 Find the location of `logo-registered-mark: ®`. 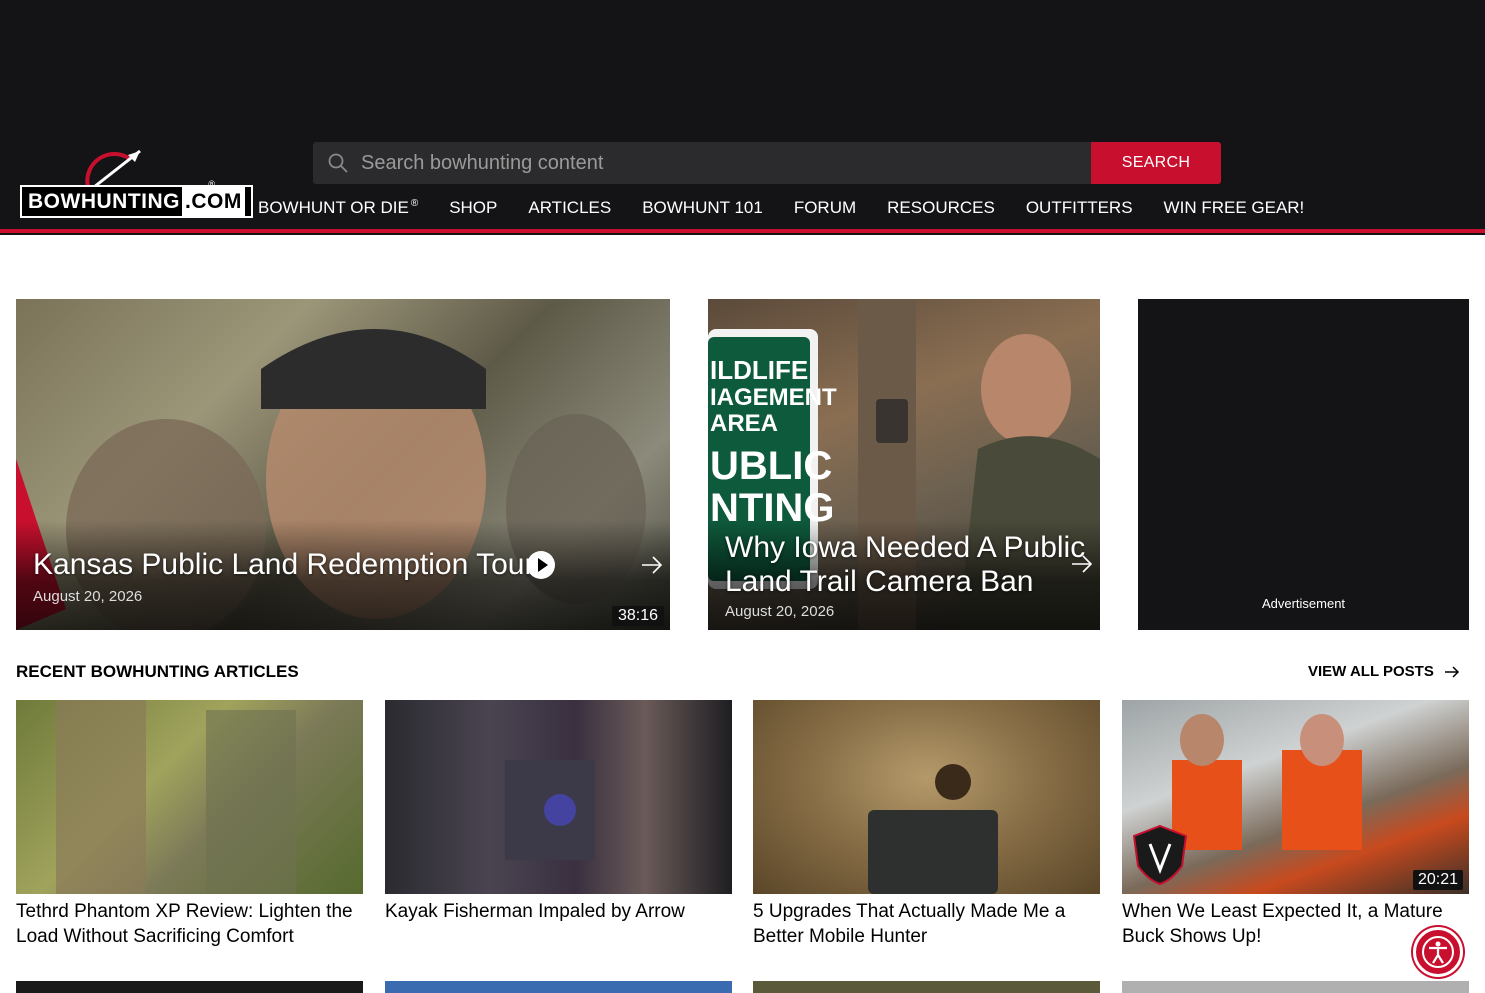

logo-registered-mark: ® is located at coordinates (211, 184).